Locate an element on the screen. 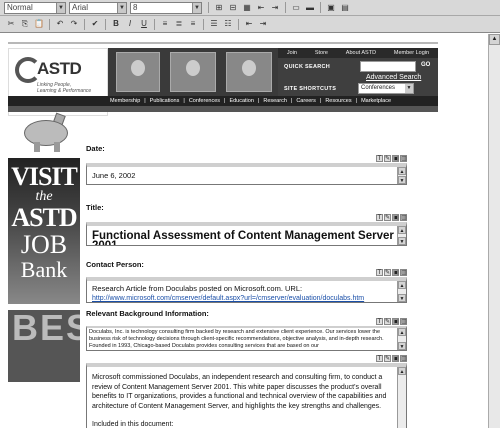 The width and height of the screenshot is (500, 428). nav-resources: Resources is located at coordinates (338, 101).